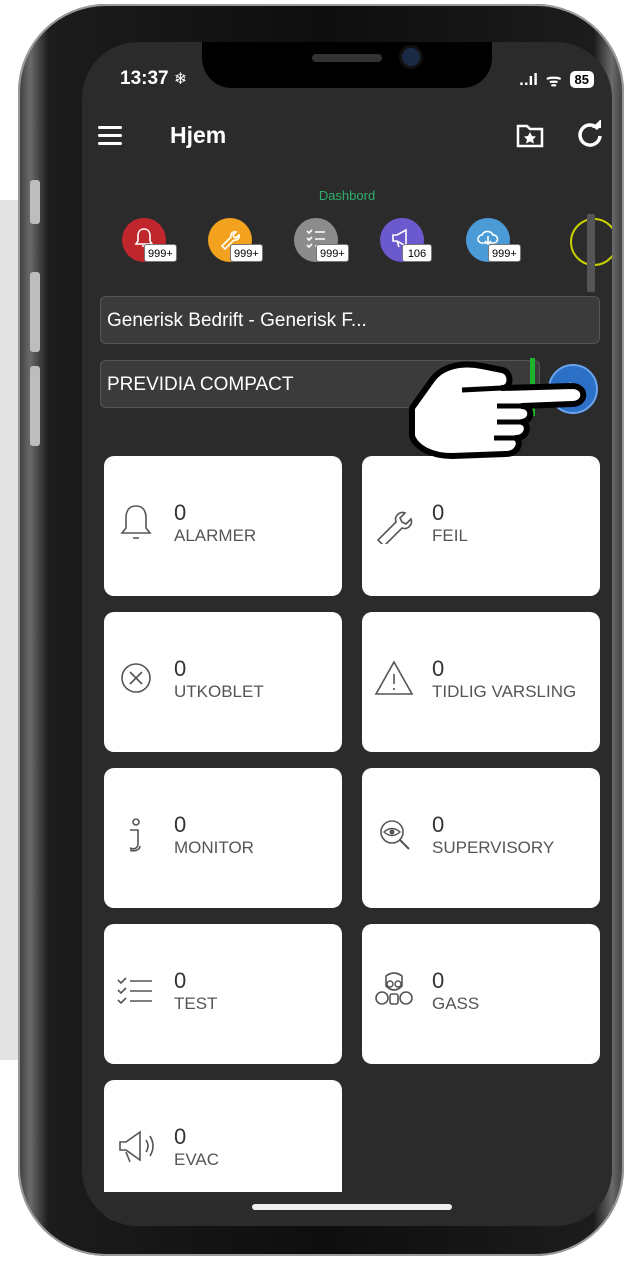  I want to click on wifi-icon: ᯤ, so click(554, 80).